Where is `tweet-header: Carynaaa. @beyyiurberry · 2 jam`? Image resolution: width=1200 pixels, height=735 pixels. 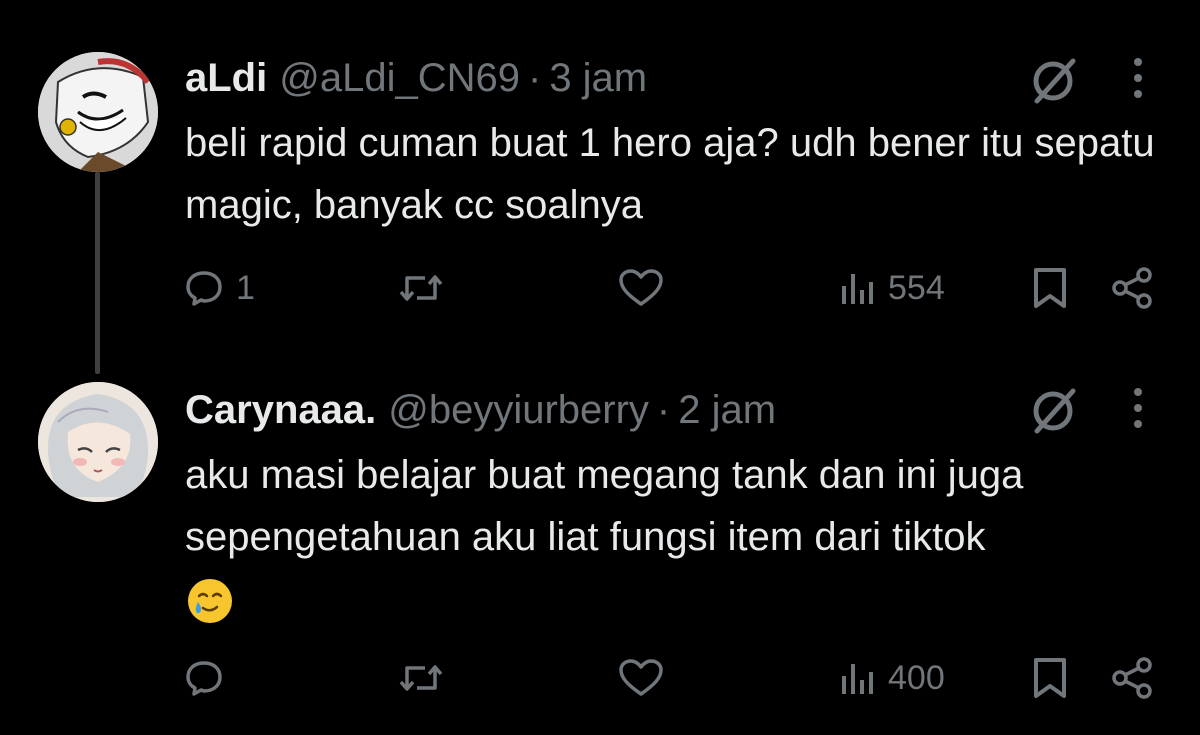
tweet-header: Carynaaa. @beyyiurberry · 2 jam is located at coordinates (622, 410).